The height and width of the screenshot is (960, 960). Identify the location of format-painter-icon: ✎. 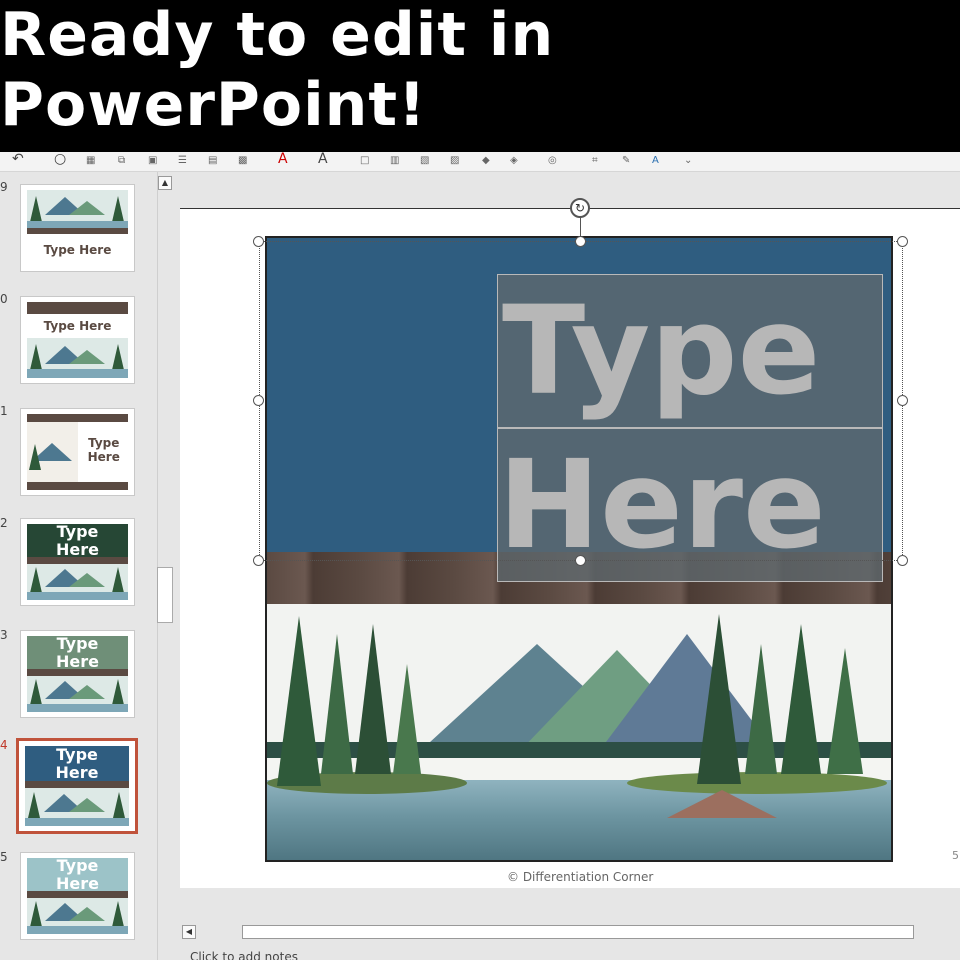
(626, 162).